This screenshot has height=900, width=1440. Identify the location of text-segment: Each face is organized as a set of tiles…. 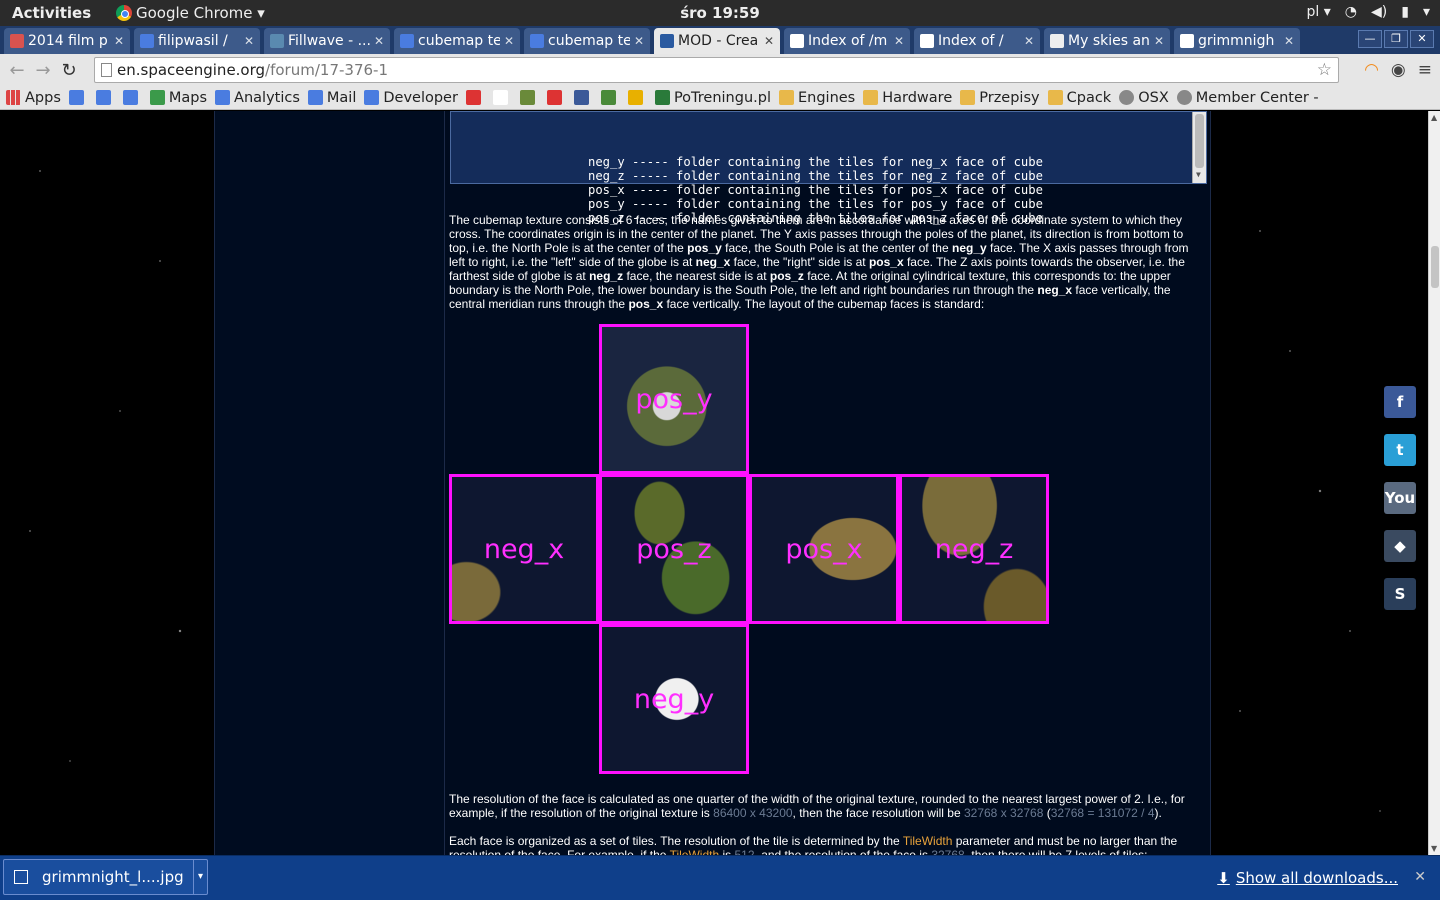
(676, 841).